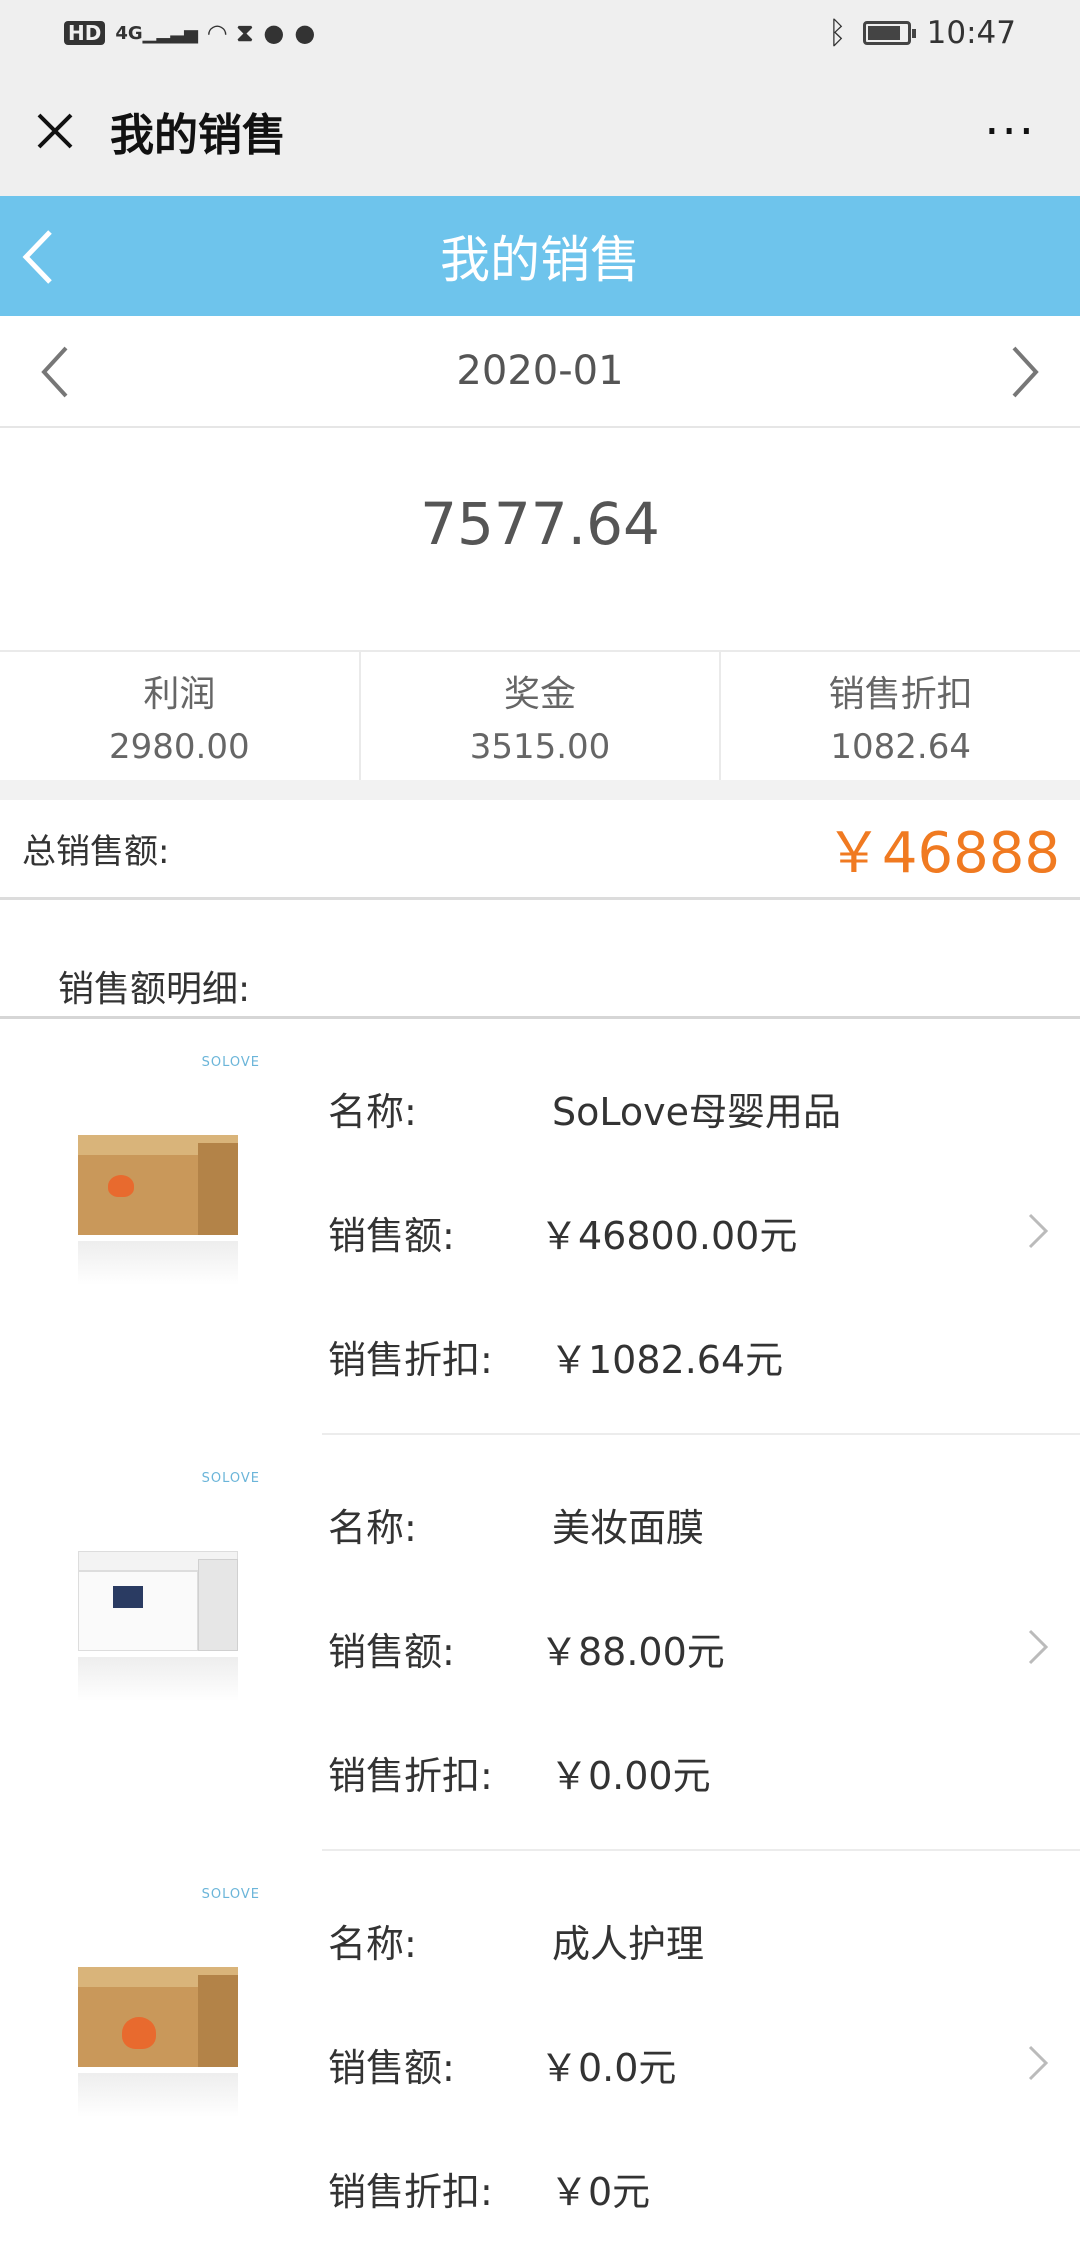  Describe the element at coordinates (630, 1776) in the screenshot. I see `product-discount: ￥0.00元` at that location.